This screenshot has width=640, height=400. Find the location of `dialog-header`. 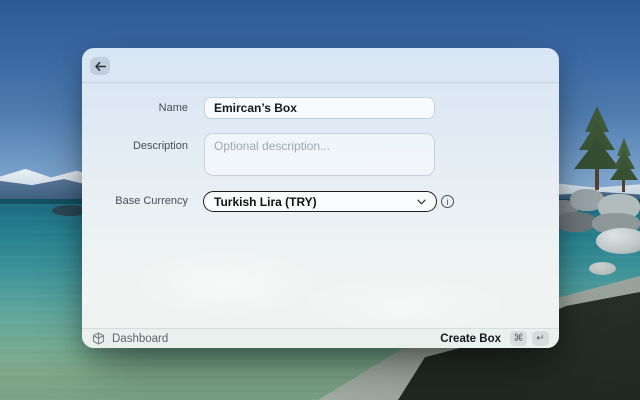

dialog-header is located at coordinates (320, 65).